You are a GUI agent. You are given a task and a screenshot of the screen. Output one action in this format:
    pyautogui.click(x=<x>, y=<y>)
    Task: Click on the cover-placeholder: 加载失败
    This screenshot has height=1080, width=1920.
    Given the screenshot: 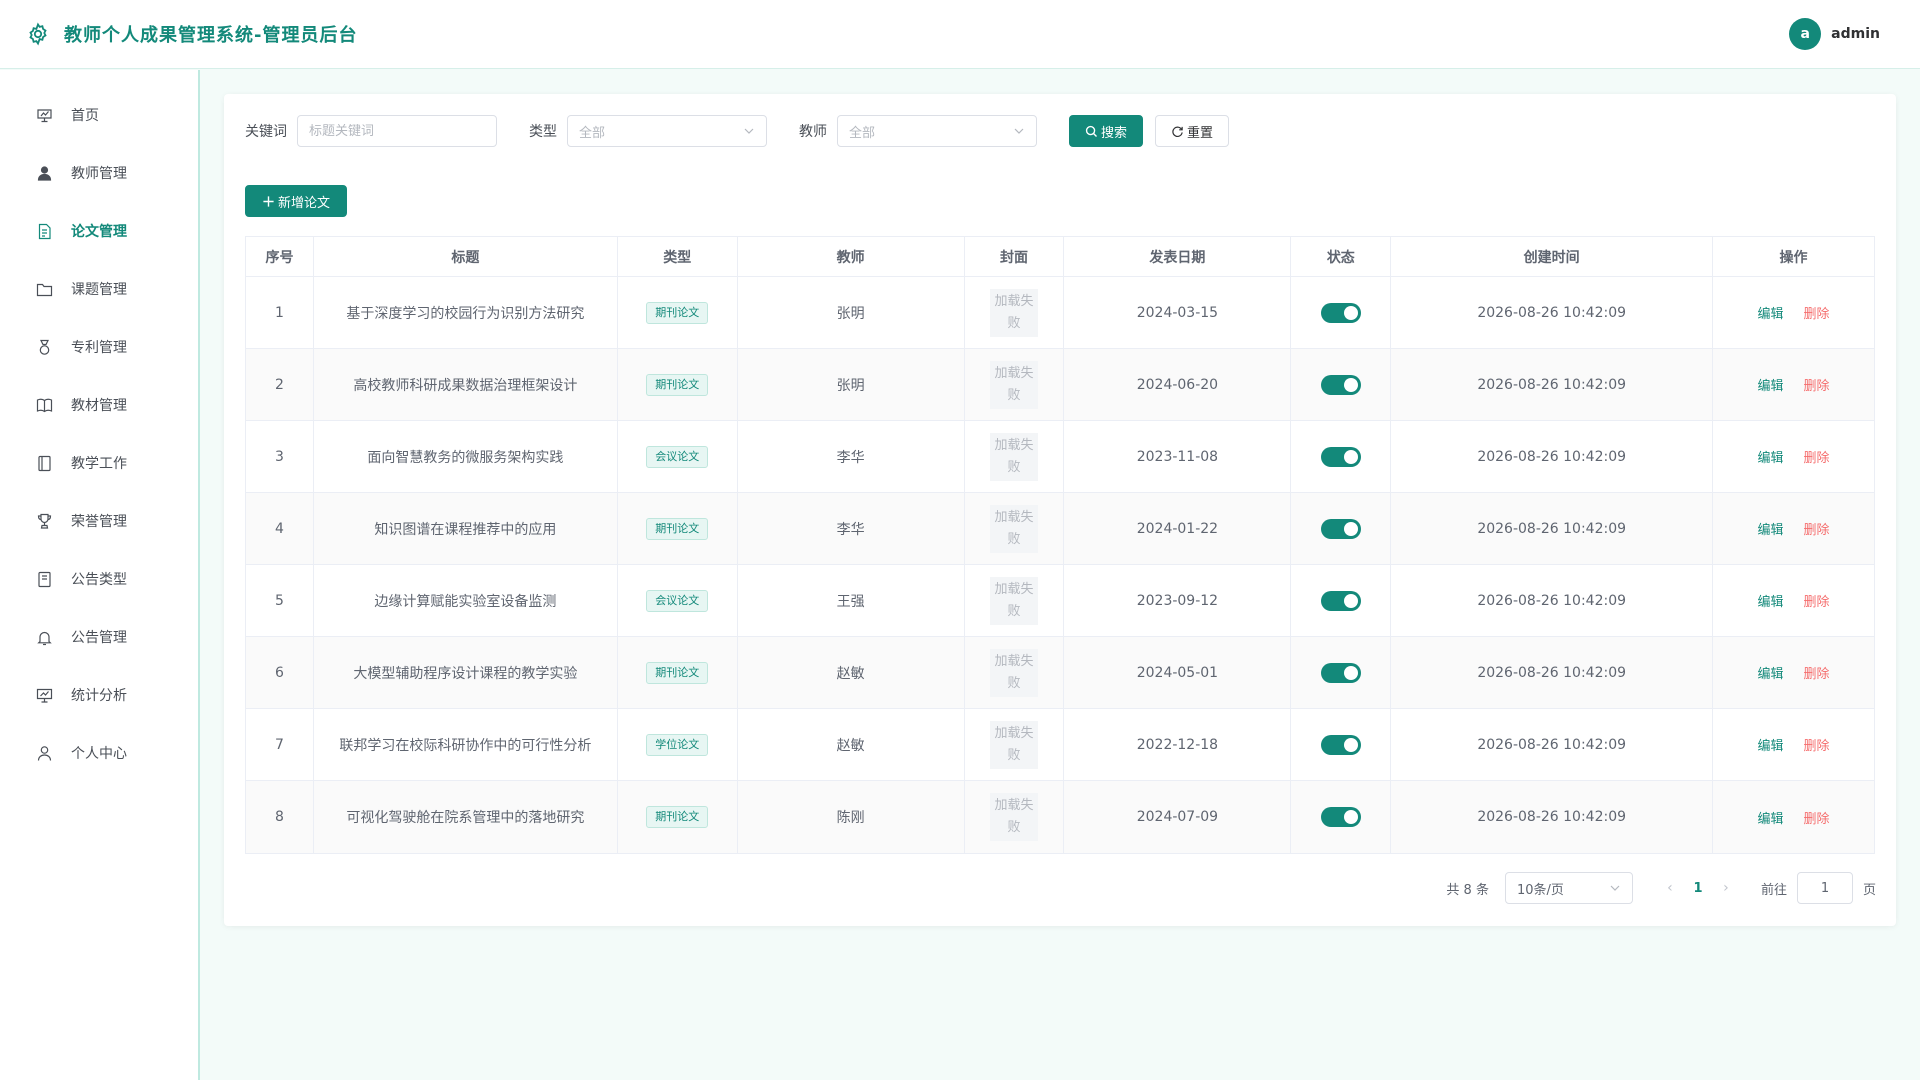 What is the action you would take?
    pyautogui.click(x=1014, y=456)
    